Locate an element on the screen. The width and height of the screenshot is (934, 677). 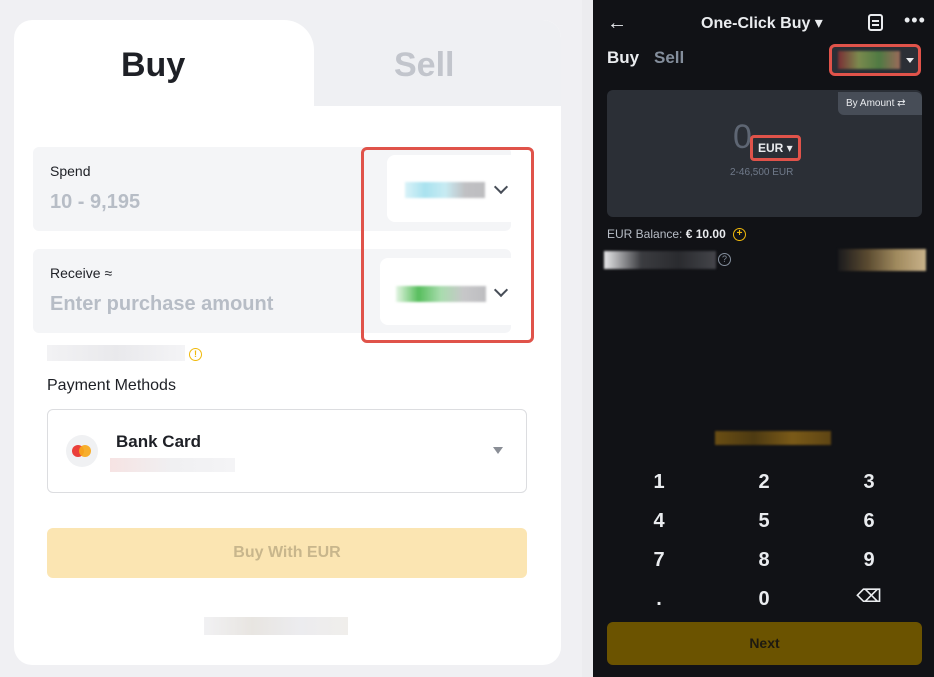
key-5: 5 is located at coordinates (764, 521).